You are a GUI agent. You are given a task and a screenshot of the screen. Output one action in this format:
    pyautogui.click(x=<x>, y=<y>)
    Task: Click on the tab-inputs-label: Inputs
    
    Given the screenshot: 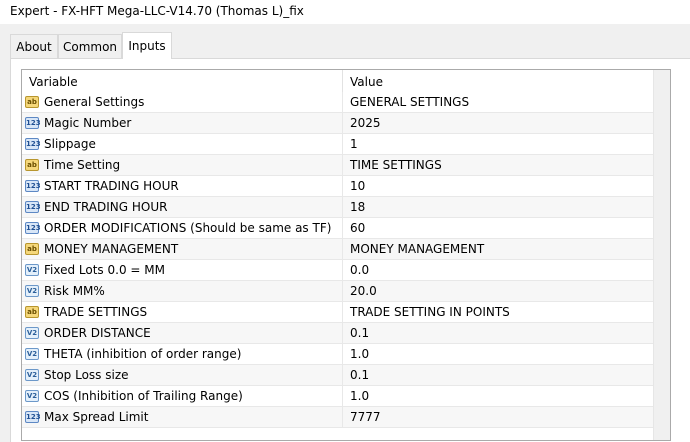 What is the action you would take?
    pyautogui.click(x=147, y=46)
    